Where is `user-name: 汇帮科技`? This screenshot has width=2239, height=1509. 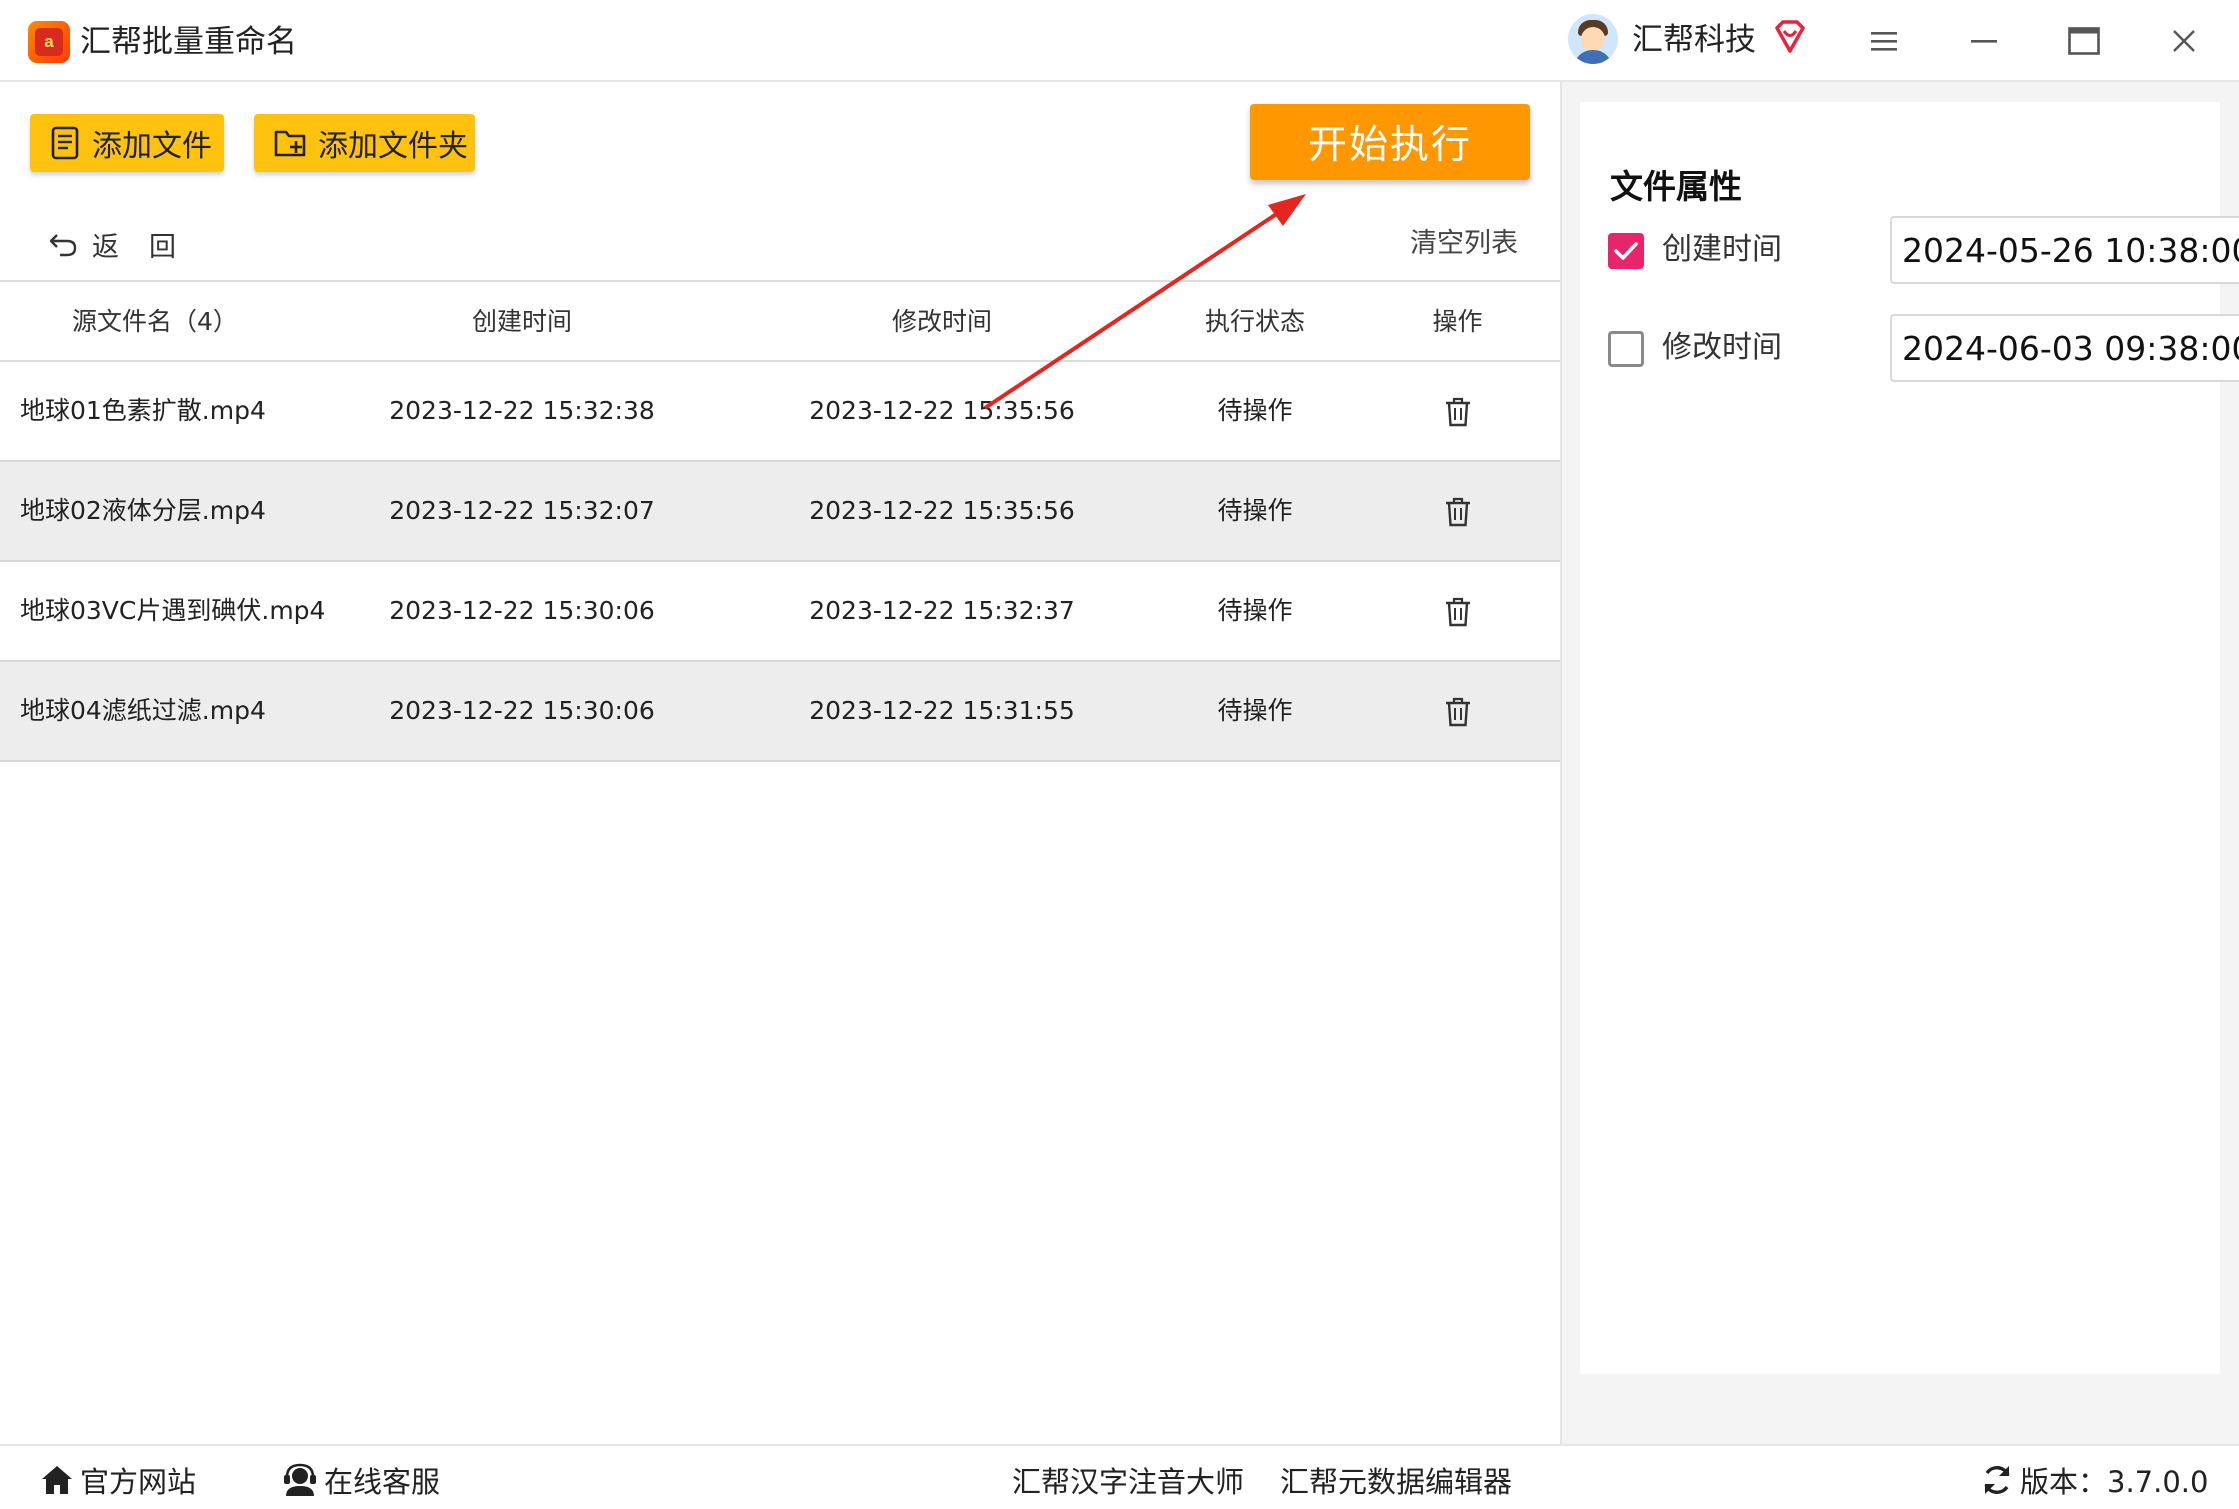 user-name: 汇帮科技 is located at coordinates (1694, 40).